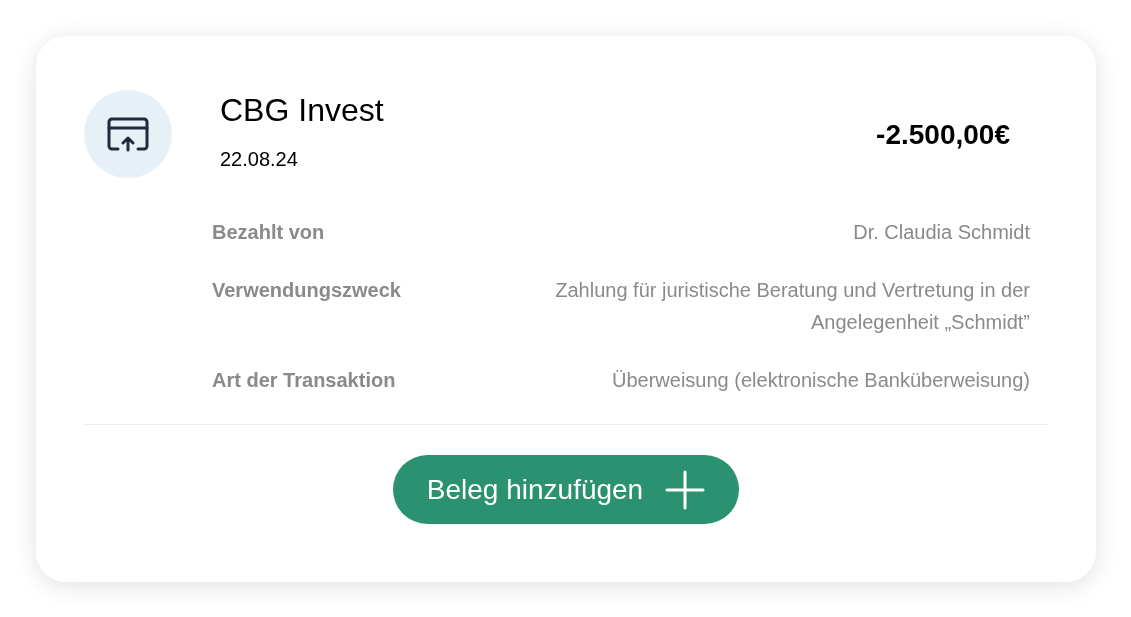 This screenshot has height=617, width=1131. What do you see at coordinates (821, 380) in the screenshot?
I see `detail-value: Überweisung (elektronische Banküberweisung)` at bounding box center [821, 380].